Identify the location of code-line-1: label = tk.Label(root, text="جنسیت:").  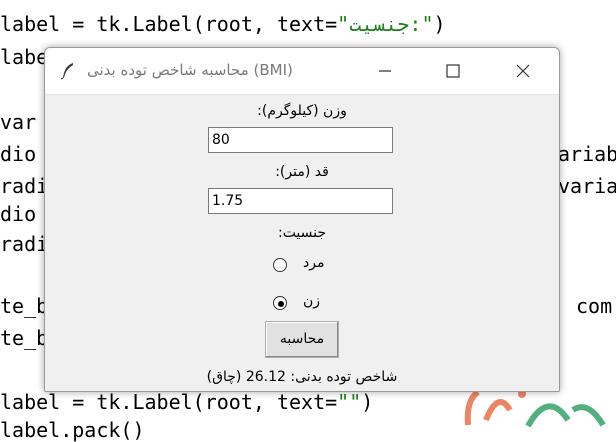
(223, 24).